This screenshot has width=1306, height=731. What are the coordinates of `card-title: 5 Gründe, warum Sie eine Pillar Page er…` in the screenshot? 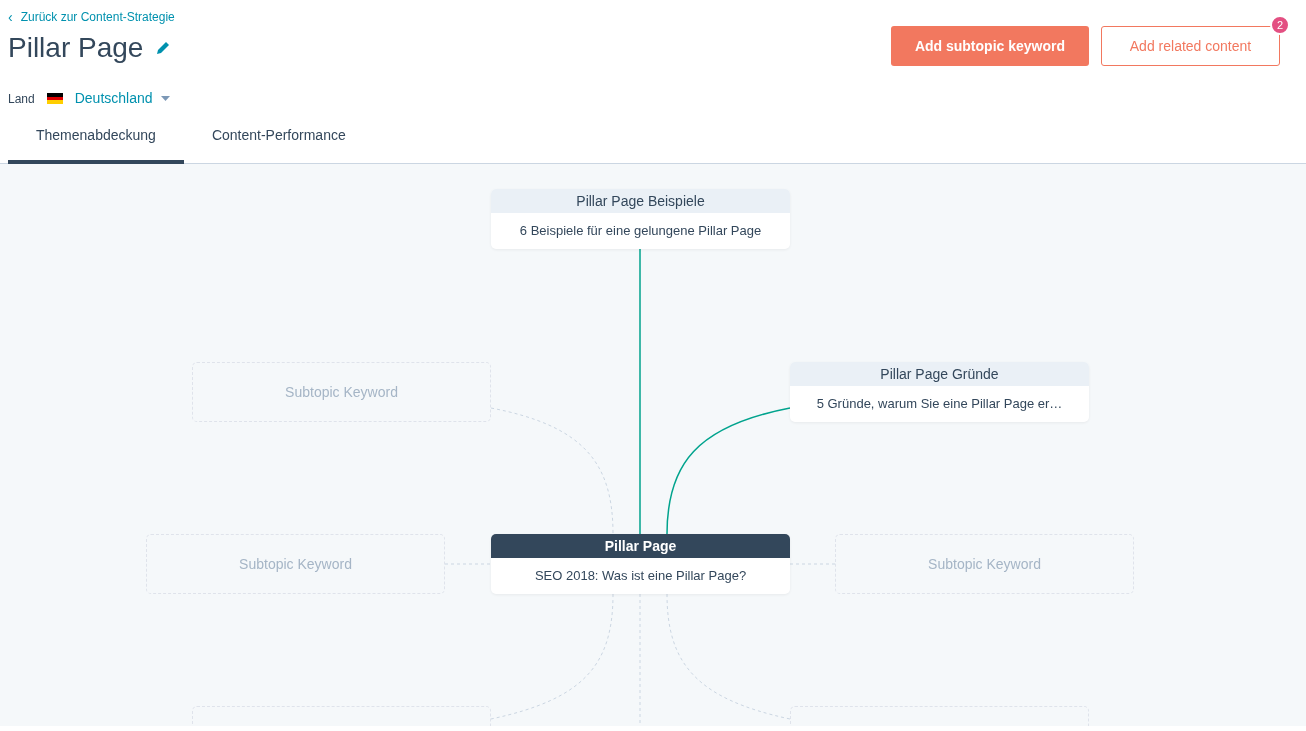 It's located at (939, 404).